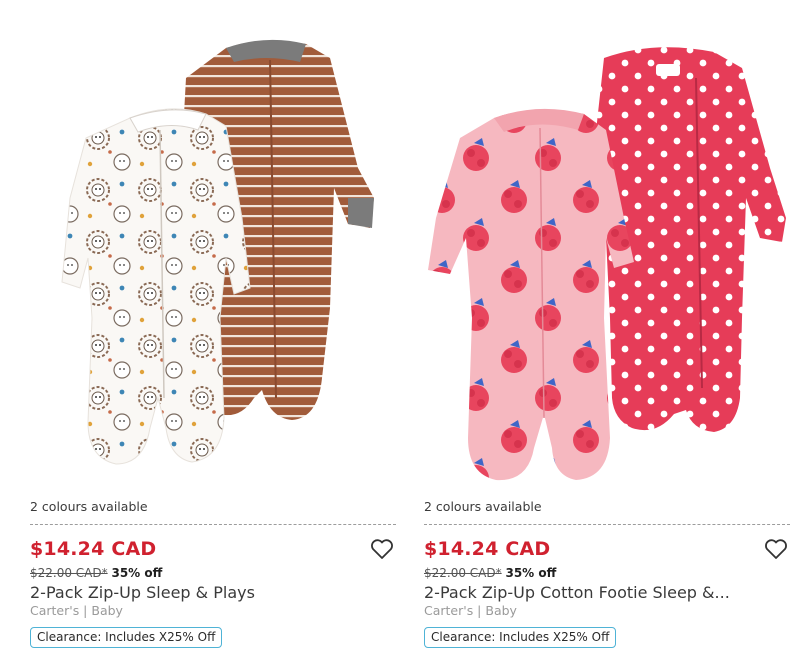  I want to click on pink-raspberry-sleeper, so click(531, 294).